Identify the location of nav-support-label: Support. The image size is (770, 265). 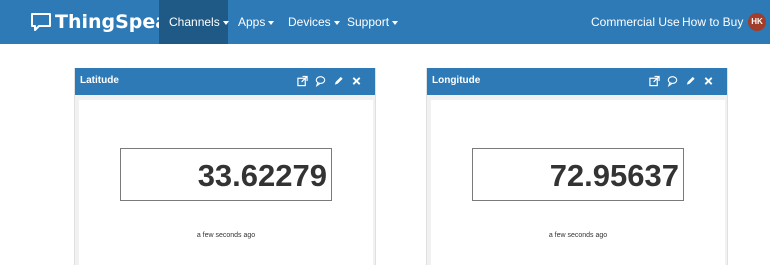
(368, 22).